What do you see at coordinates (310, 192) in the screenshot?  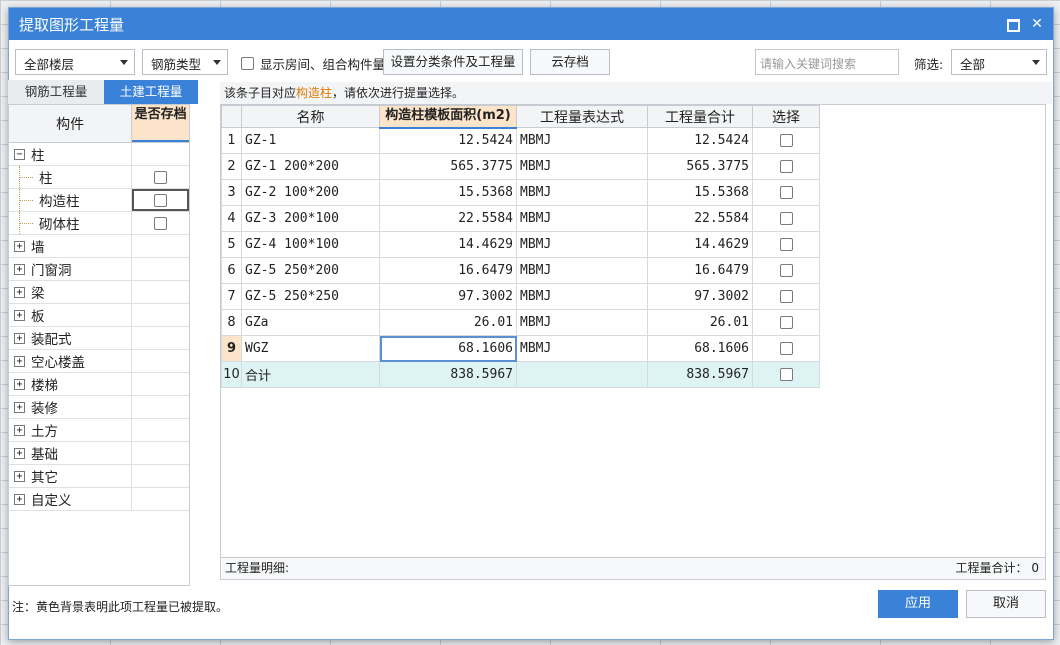 I see `cell-name: GZ-2 100*200` at bounding box center [310, 192].